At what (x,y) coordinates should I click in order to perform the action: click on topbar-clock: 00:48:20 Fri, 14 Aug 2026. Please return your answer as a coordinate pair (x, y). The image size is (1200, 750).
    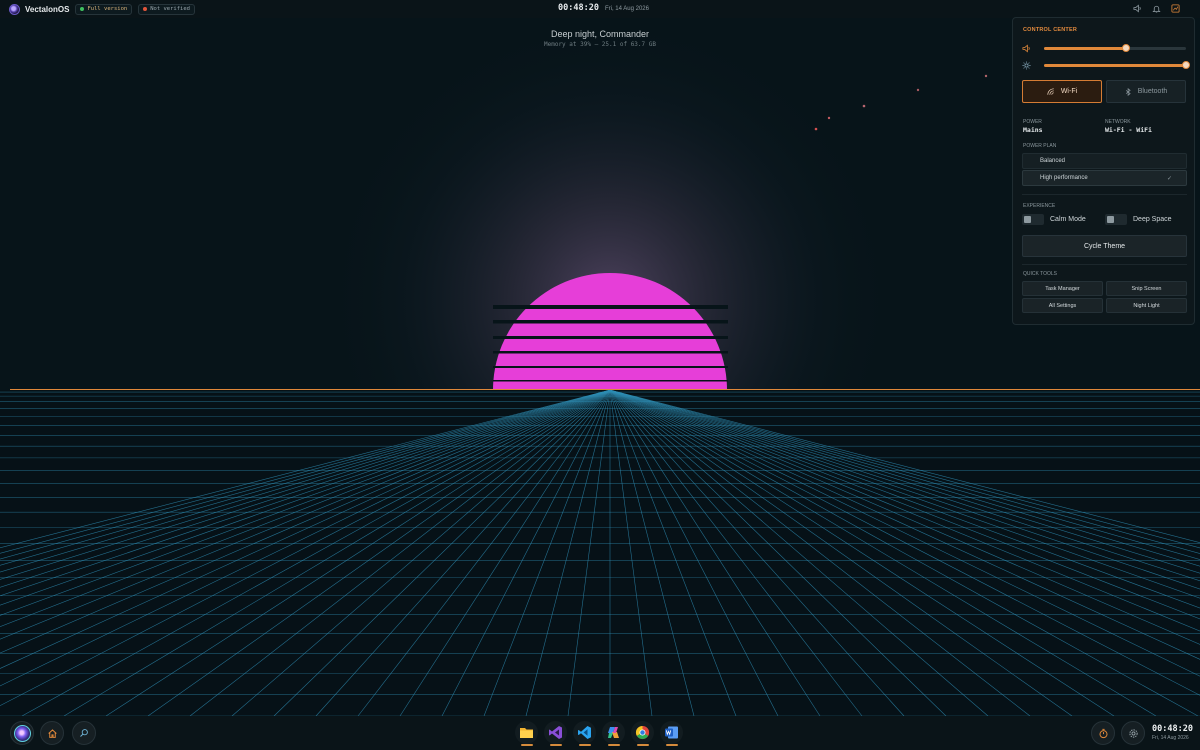
    Looking at the image, I should click on (603, 8).